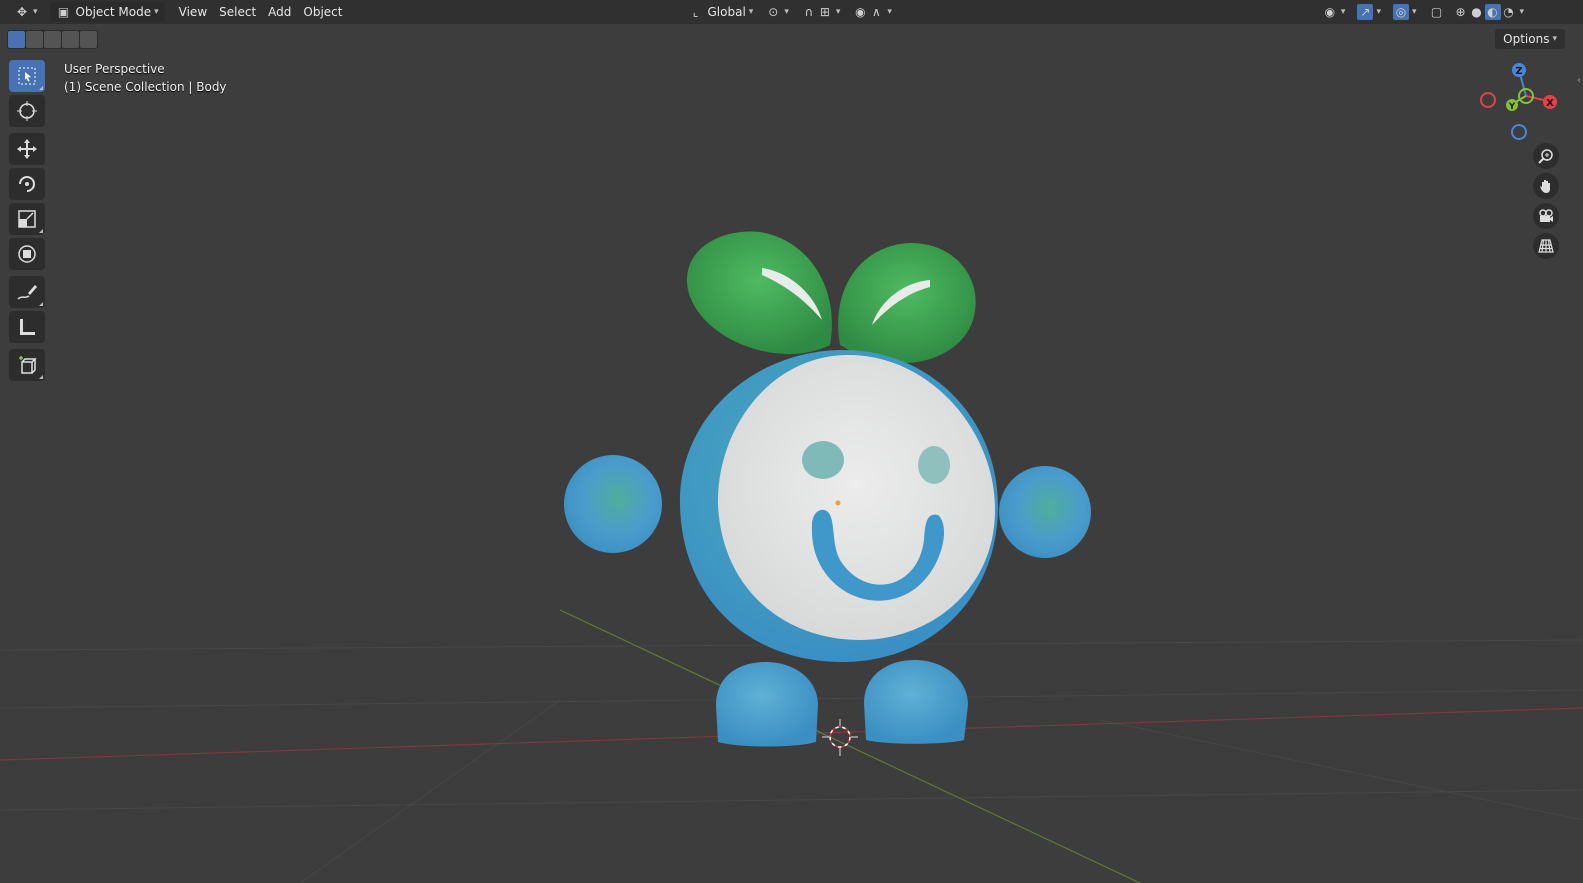  I want to click on move-icon, so click(27, 149).